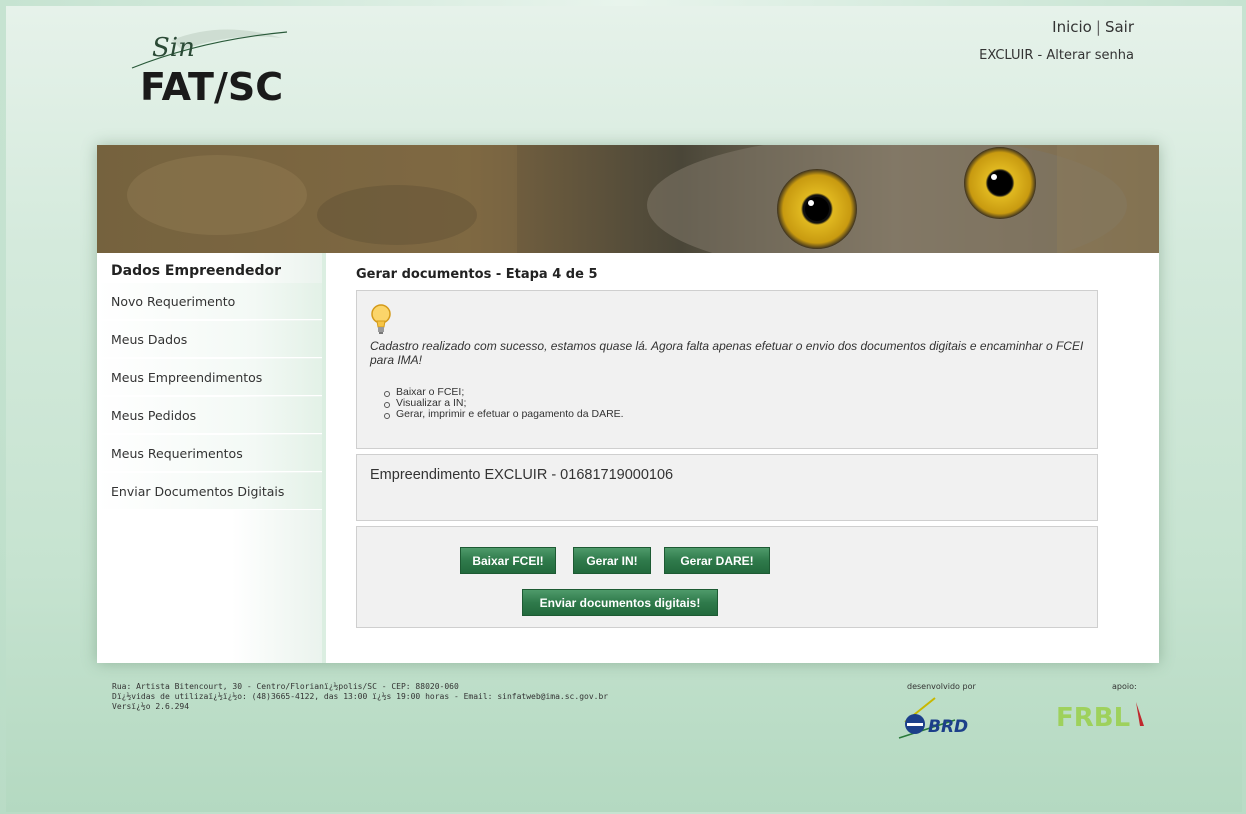 This screenshot has height=814, width=1246. I want to click on sidebar-item-meus-dados: Meus Dados, so click(209, 339).